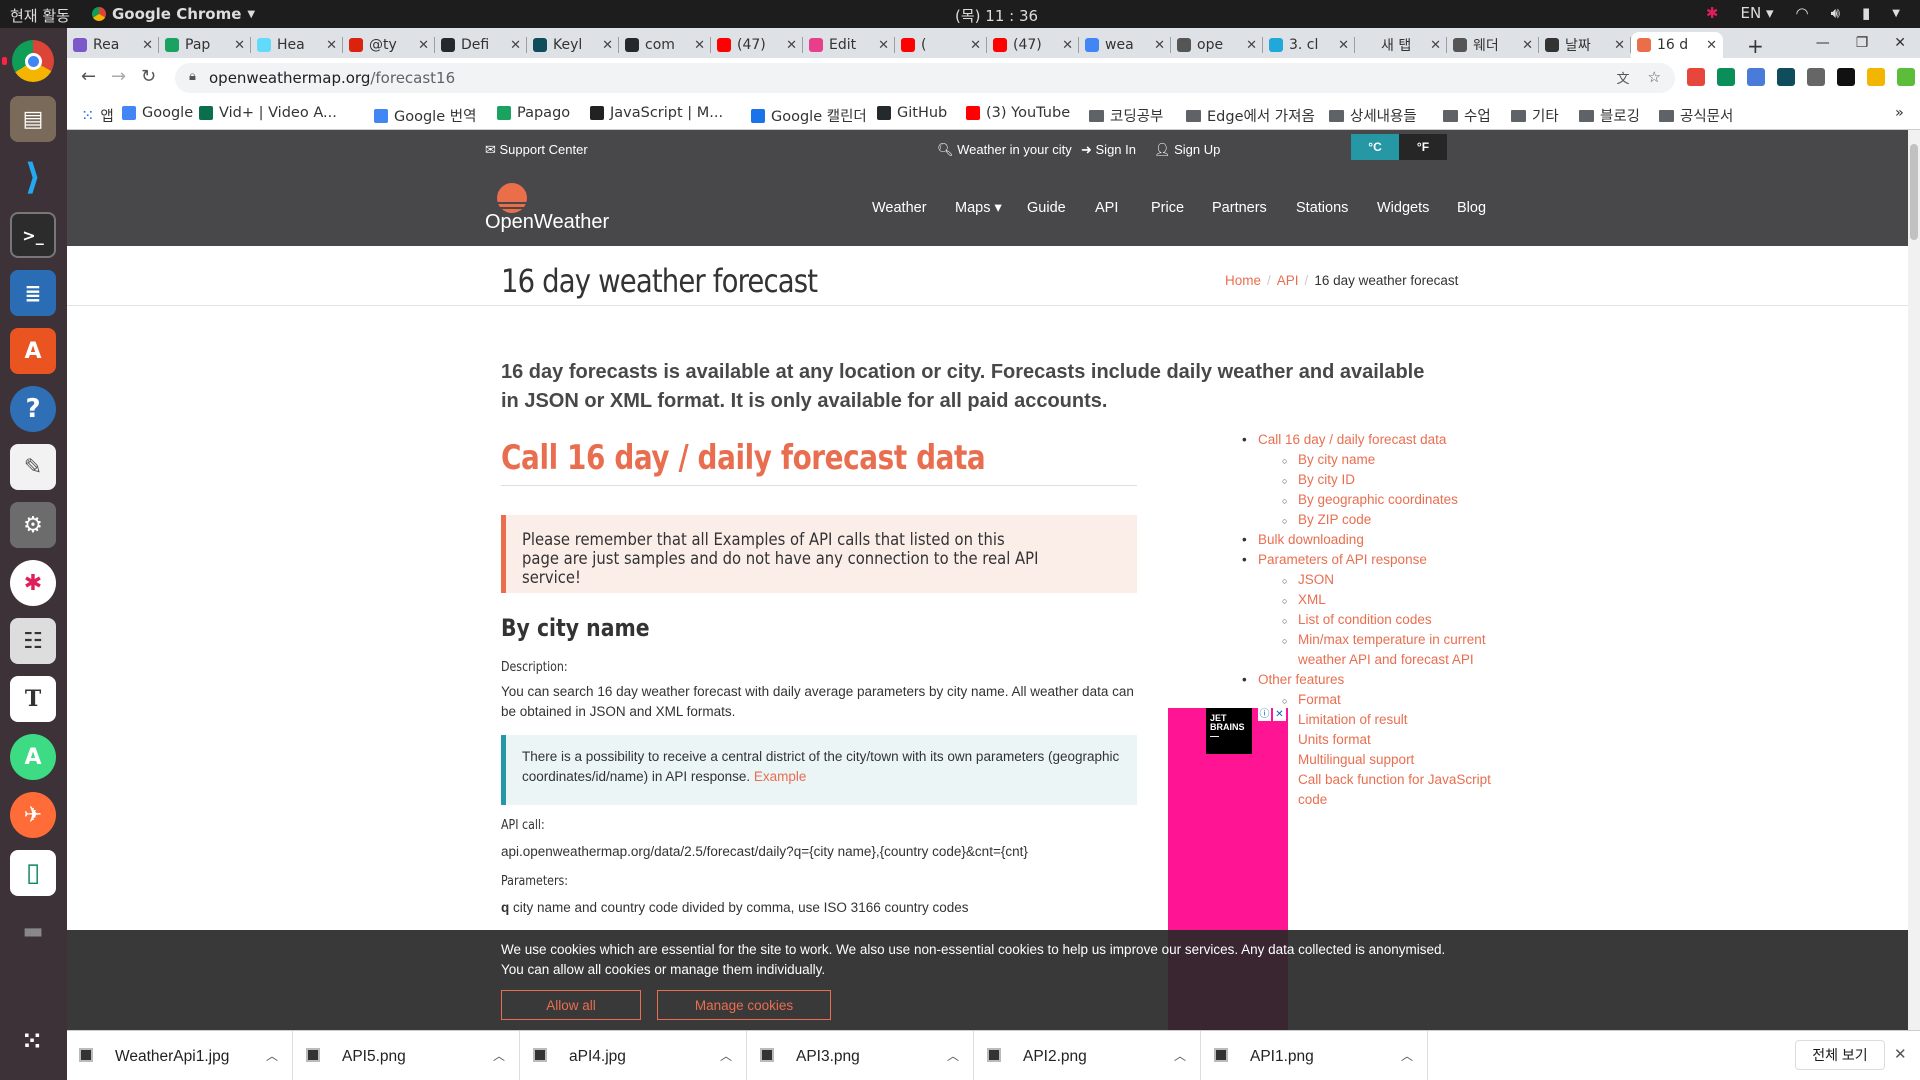 The height and width of the screenshot is (1080, 1920). Describe the element at coordinates (481, 45) in the screenshot. I see `browser-tab: Defi ✕` at that location.